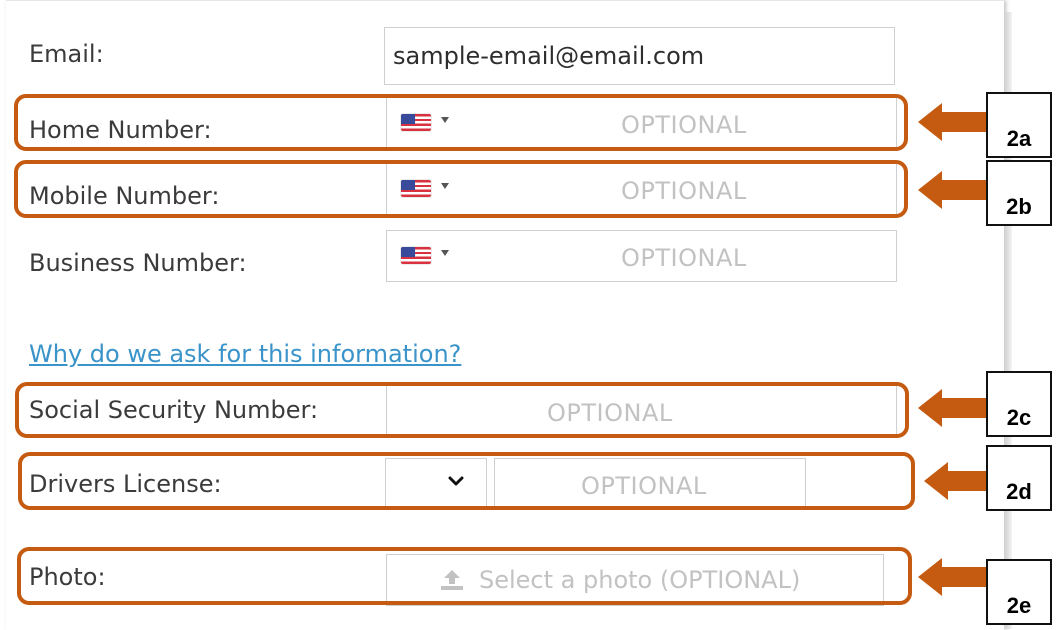 The height and width of the screenshot is (630, 1064). What do you see at coordinates (1019, 478) in the screenshot?
I see `annotation-tag-2d: 2d` at bounding box center [1019, 478].